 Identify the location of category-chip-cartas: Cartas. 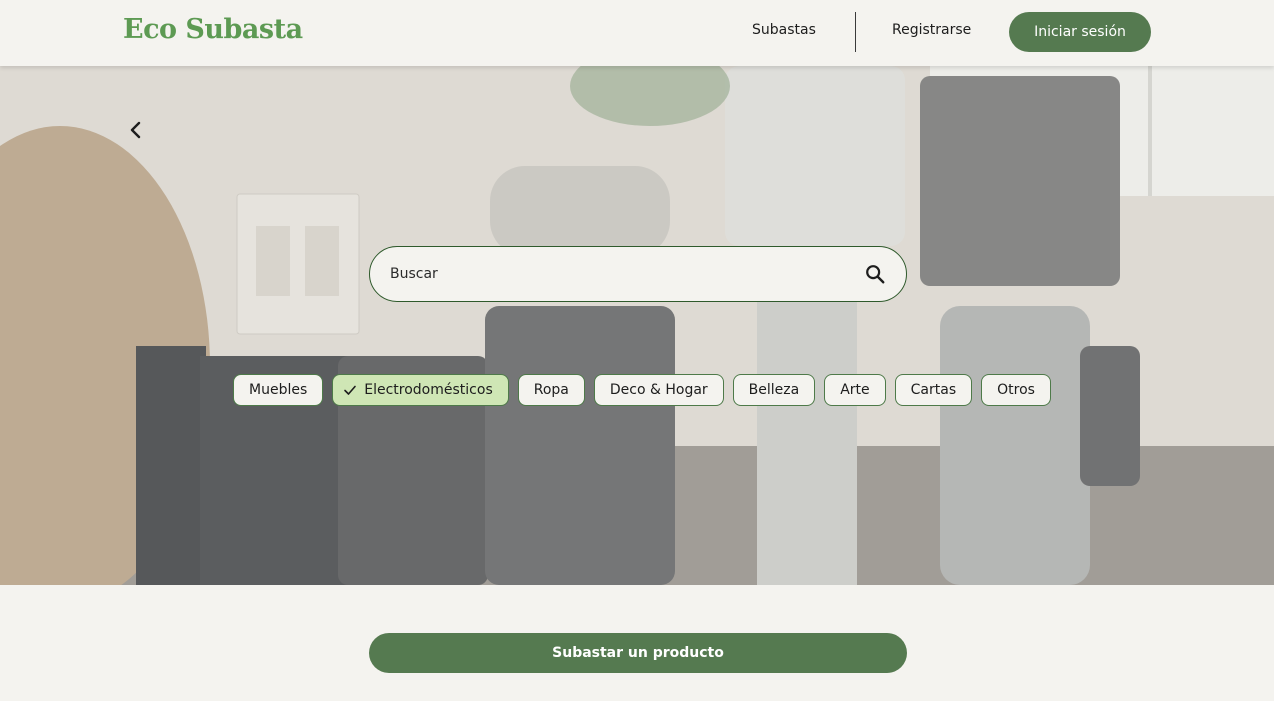
(933, 390).